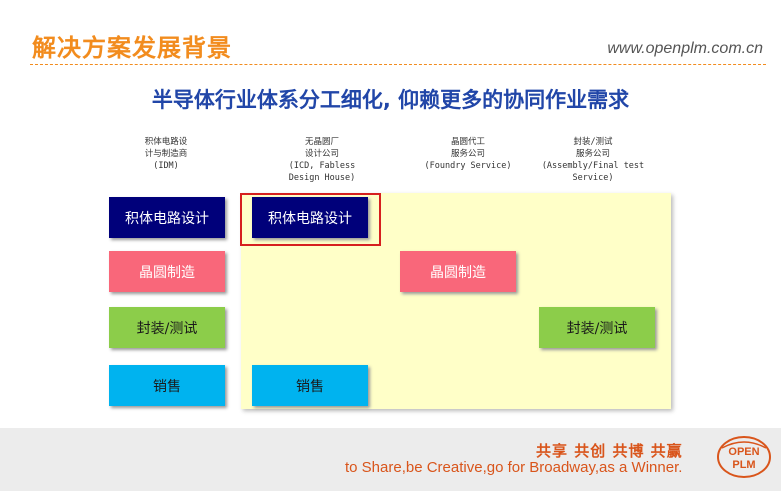 This screenshot has width=781, height=491. I want to click on idm-package-test-box: 封装/测试, so click(167, 327).